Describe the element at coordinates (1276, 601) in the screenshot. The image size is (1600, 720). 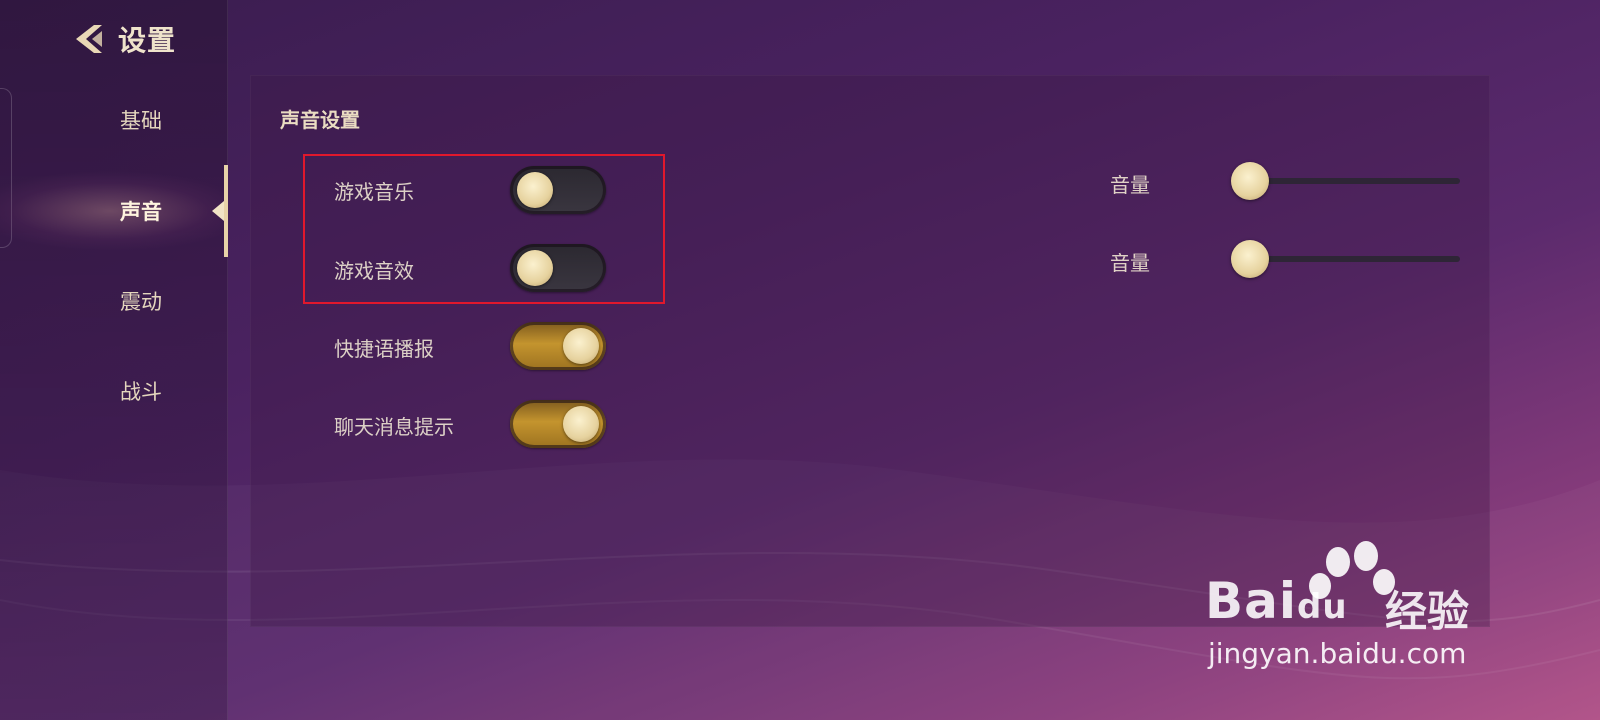
I see `watermark-brand: Baidu` at that location.